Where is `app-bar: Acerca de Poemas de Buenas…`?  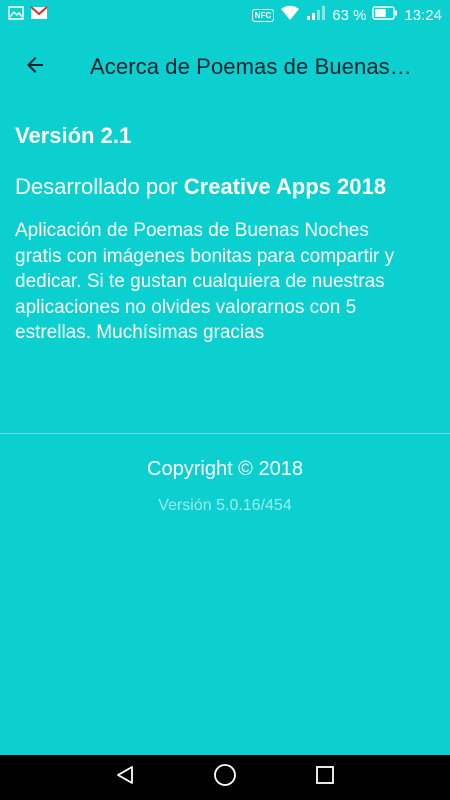
app-bar: Acerca de Poemas de Buenas… is located at coordinates (225, 67).